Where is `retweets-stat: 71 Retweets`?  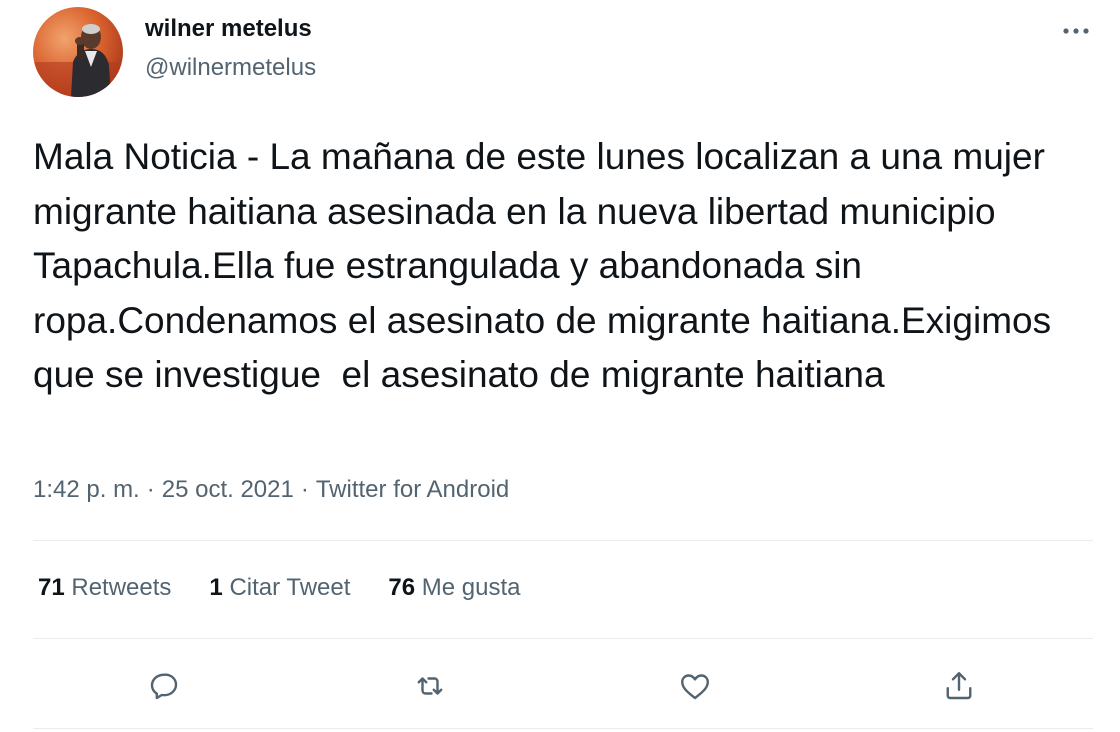
retweets-stat: 71 Retweets is located at coordinates (104, 588).